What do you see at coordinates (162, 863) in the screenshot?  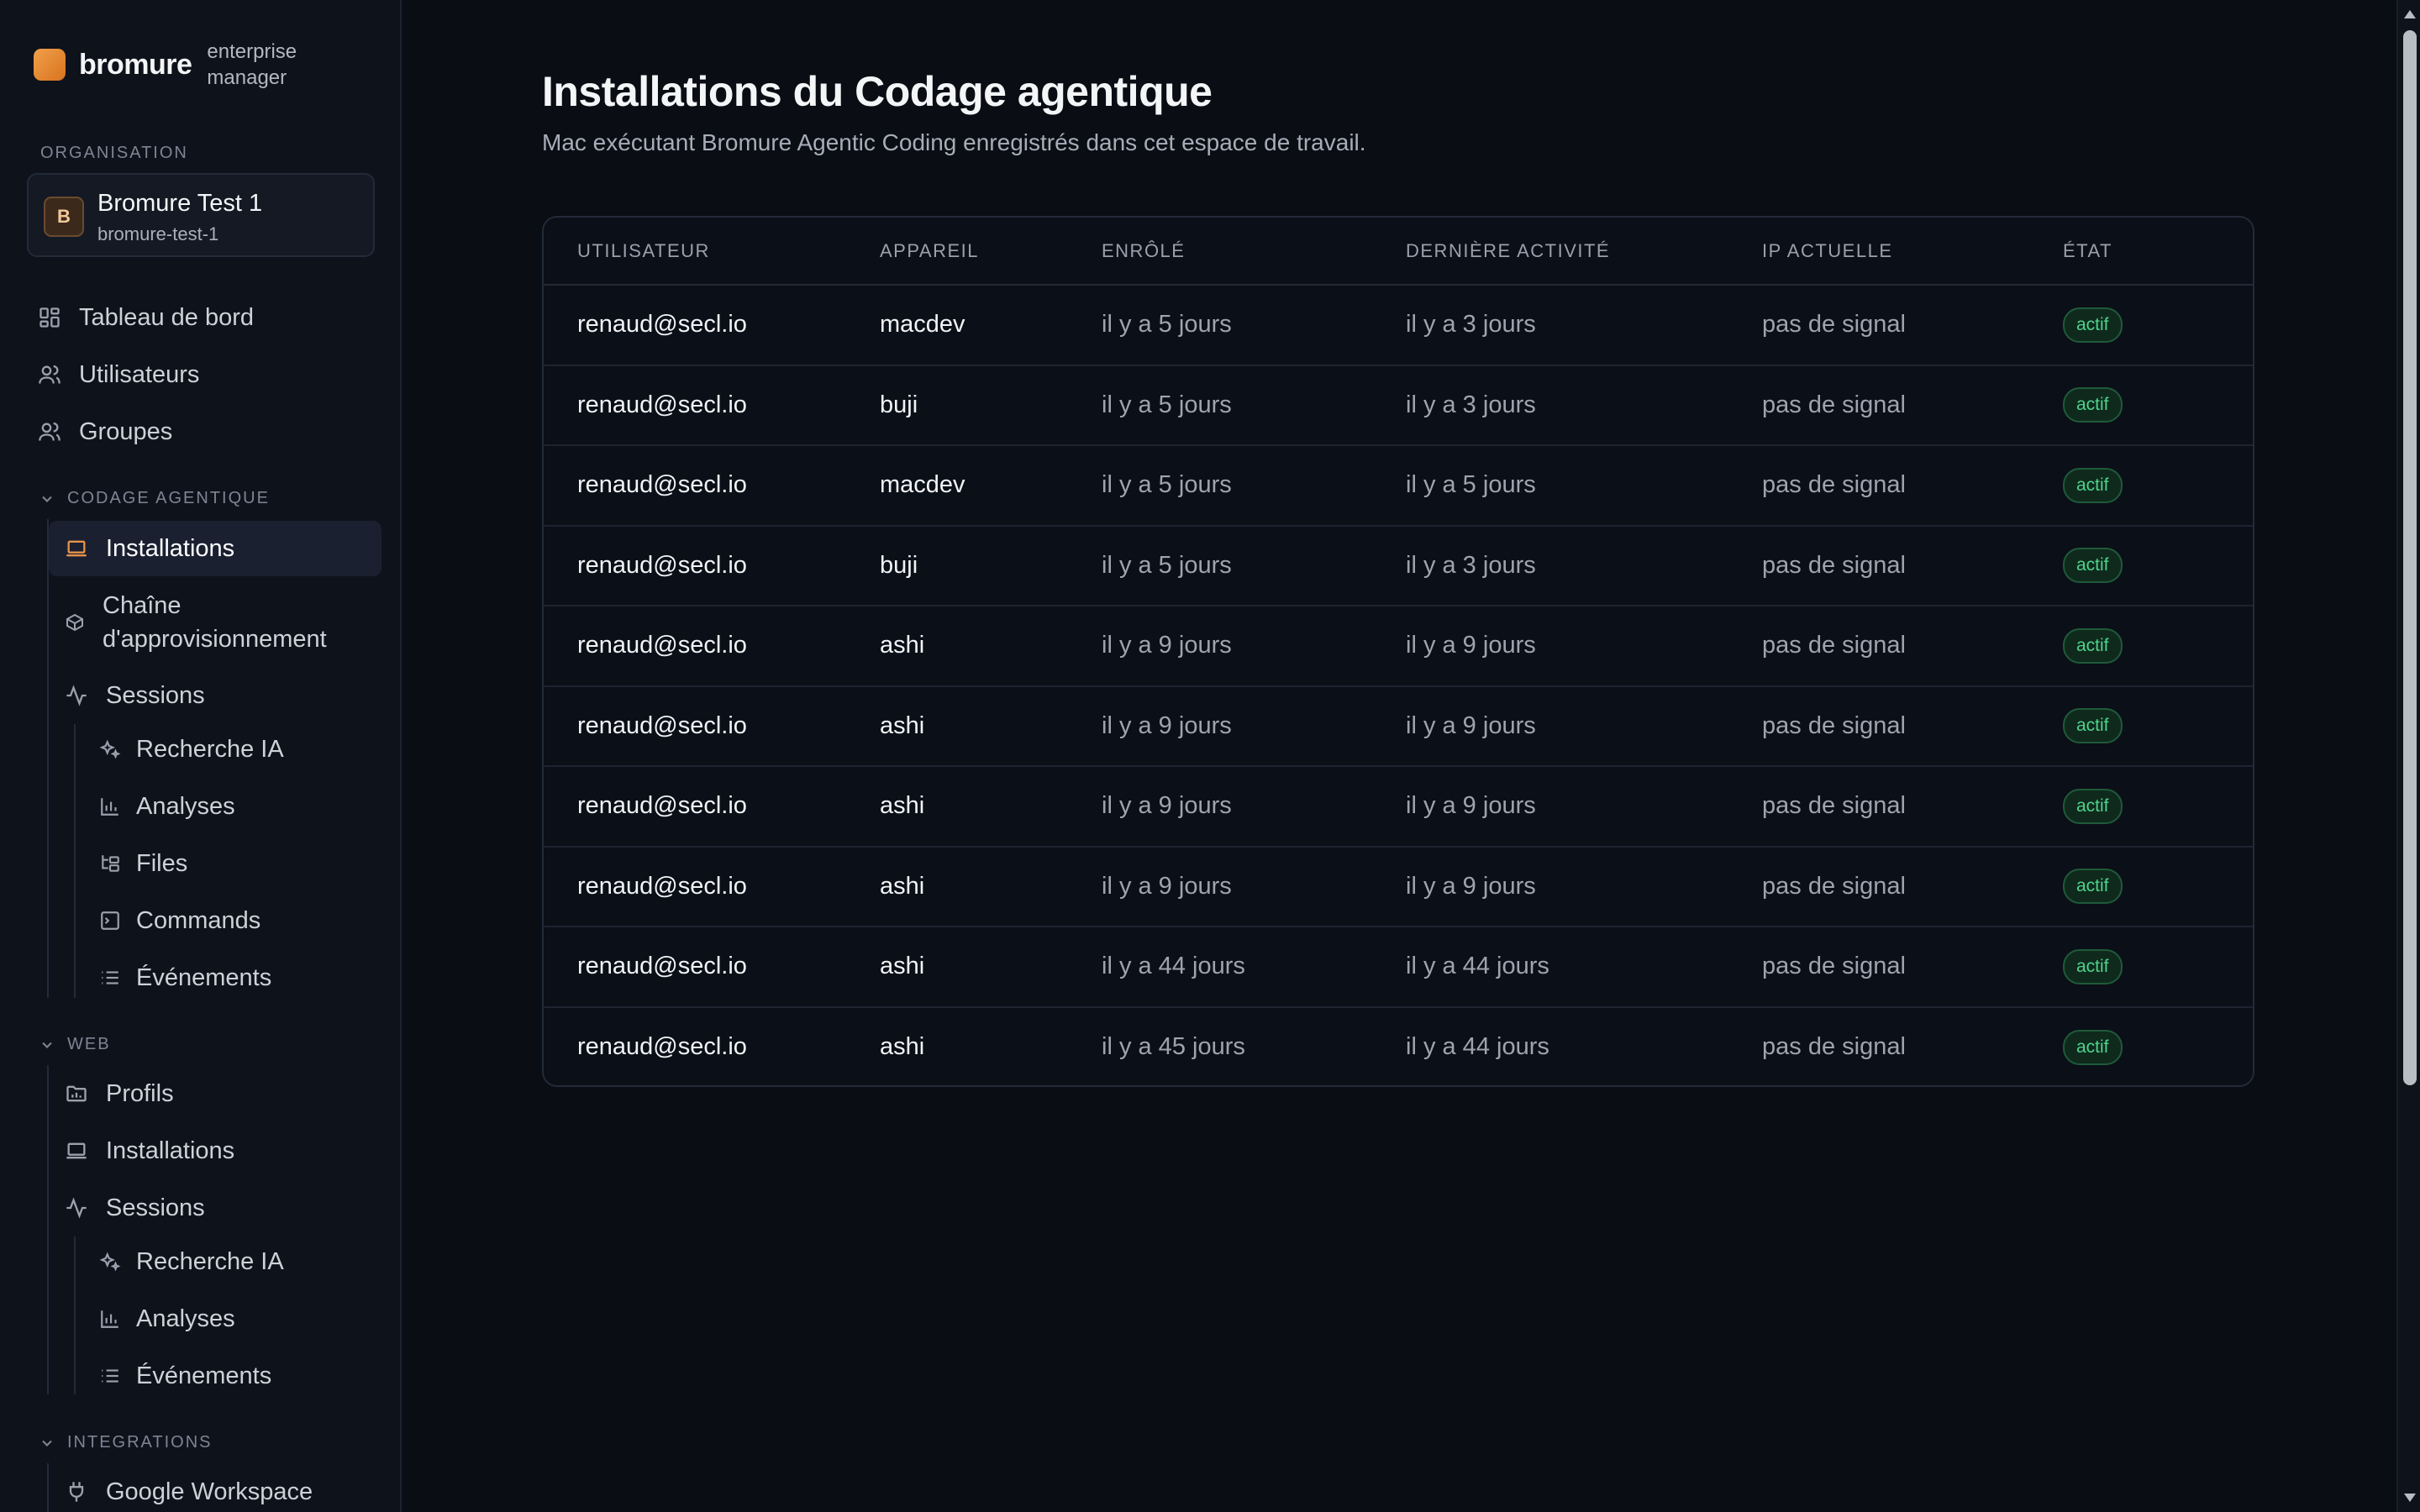 I see `sidebar-item-label: Files` at bounding box center [162, 863].